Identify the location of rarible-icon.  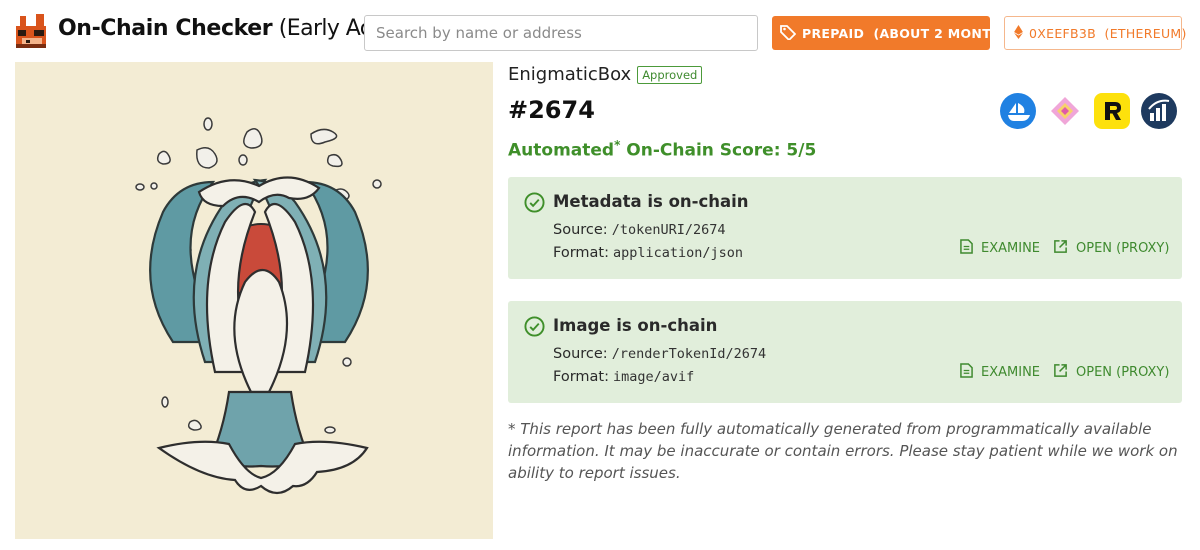
(1112, 111).